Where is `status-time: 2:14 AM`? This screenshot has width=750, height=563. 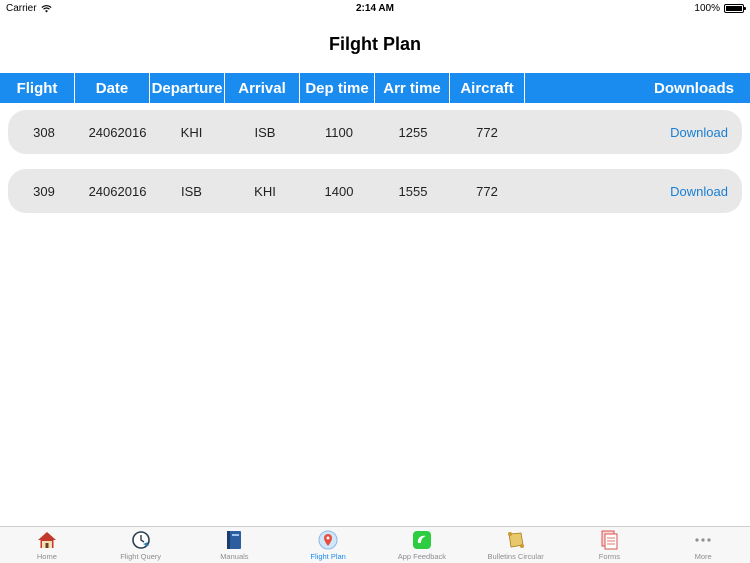 status-time: 2:14 AM is located at coordinates (375, 8).